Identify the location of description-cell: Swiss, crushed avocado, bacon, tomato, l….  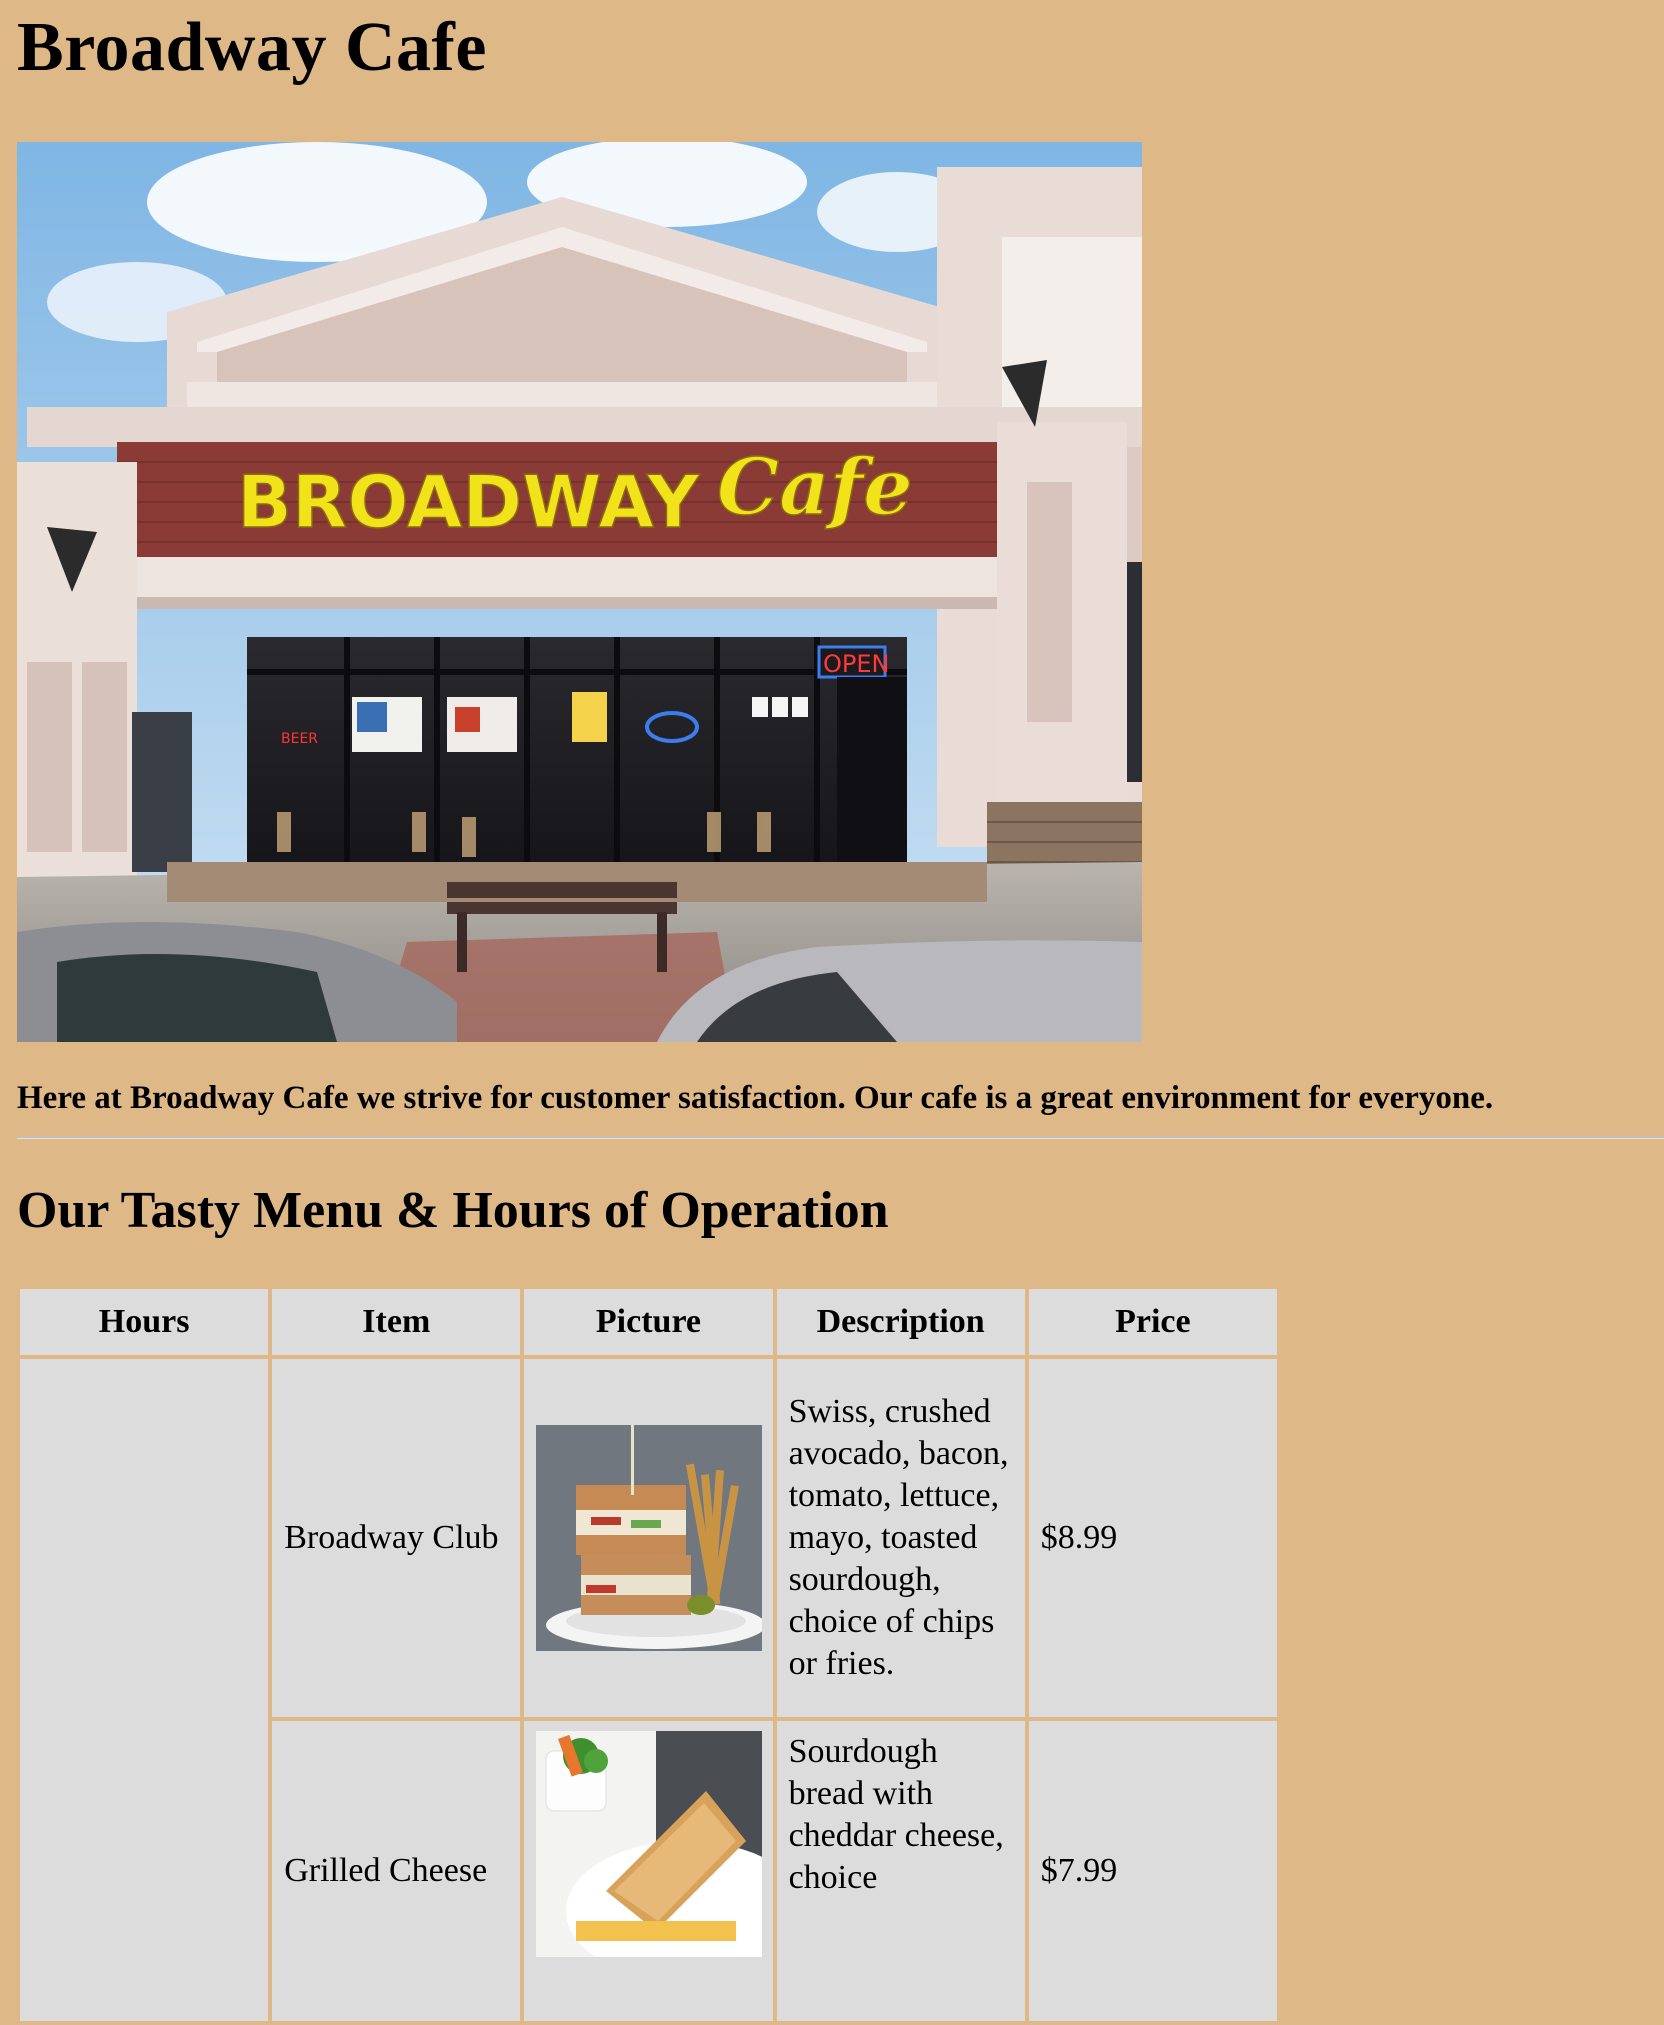
(900, 1538).